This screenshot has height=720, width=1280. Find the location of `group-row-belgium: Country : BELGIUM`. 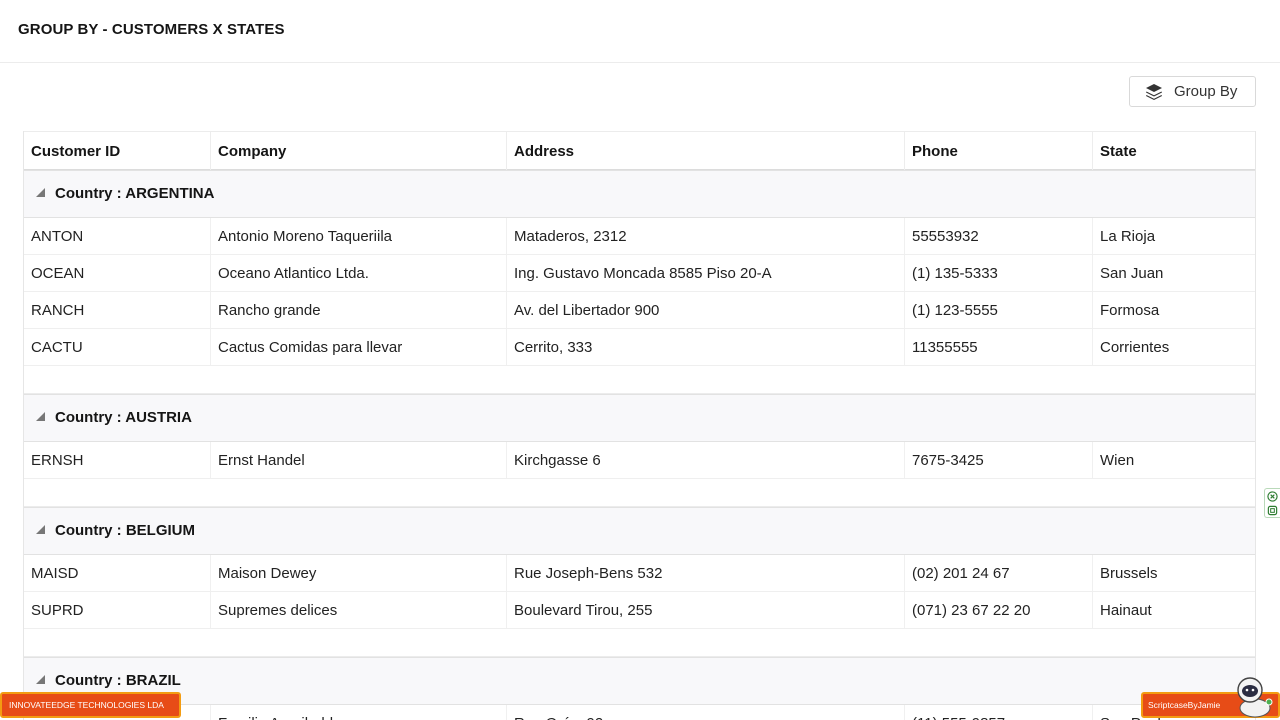

group-row-belgium: Country : BELGIUM is located at coordinates (639, 531).